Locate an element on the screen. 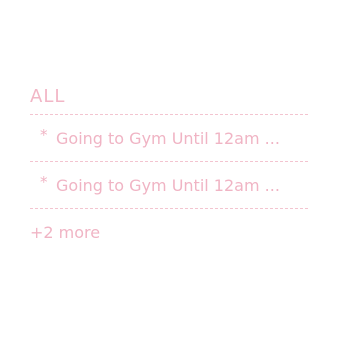  divider is located at coordinates (169, 208).